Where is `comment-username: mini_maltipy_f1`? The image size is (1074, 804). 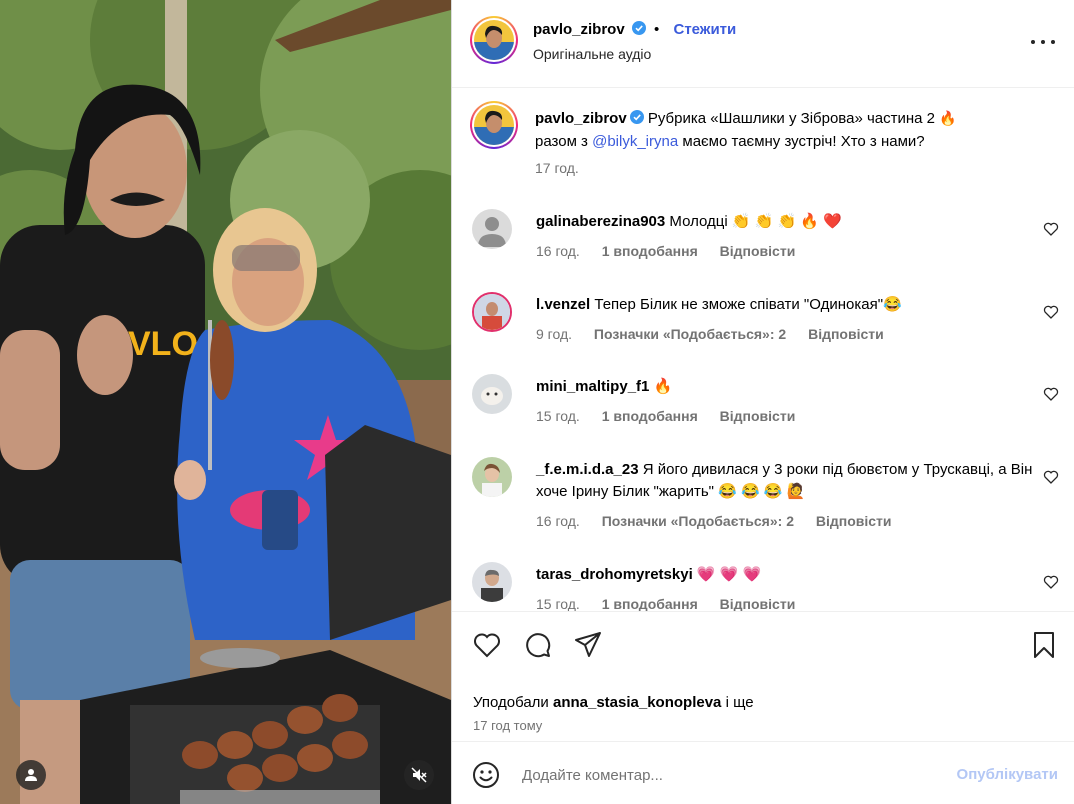 comment-username: mini_maltipy_f1 is located at coordinates (592, 386).